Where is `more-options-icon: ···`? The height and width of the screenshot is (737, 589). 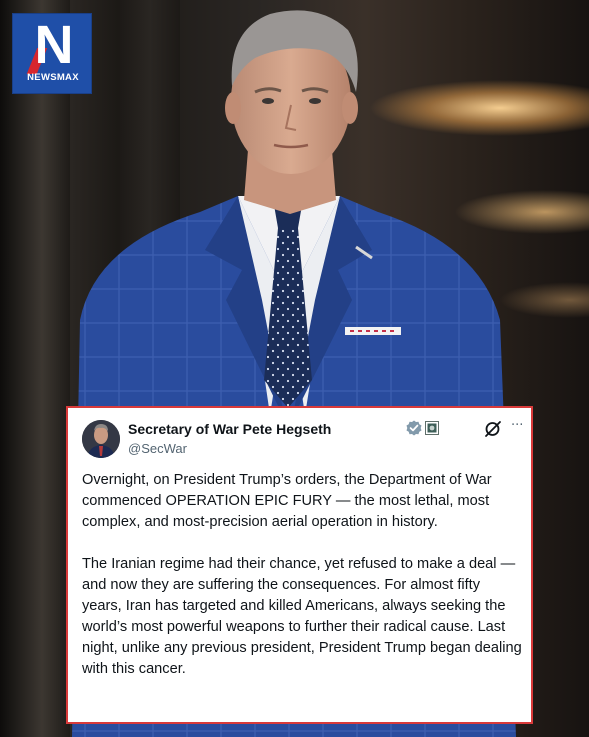 more-options-icon: ··· is located at coordinates (517, 425).